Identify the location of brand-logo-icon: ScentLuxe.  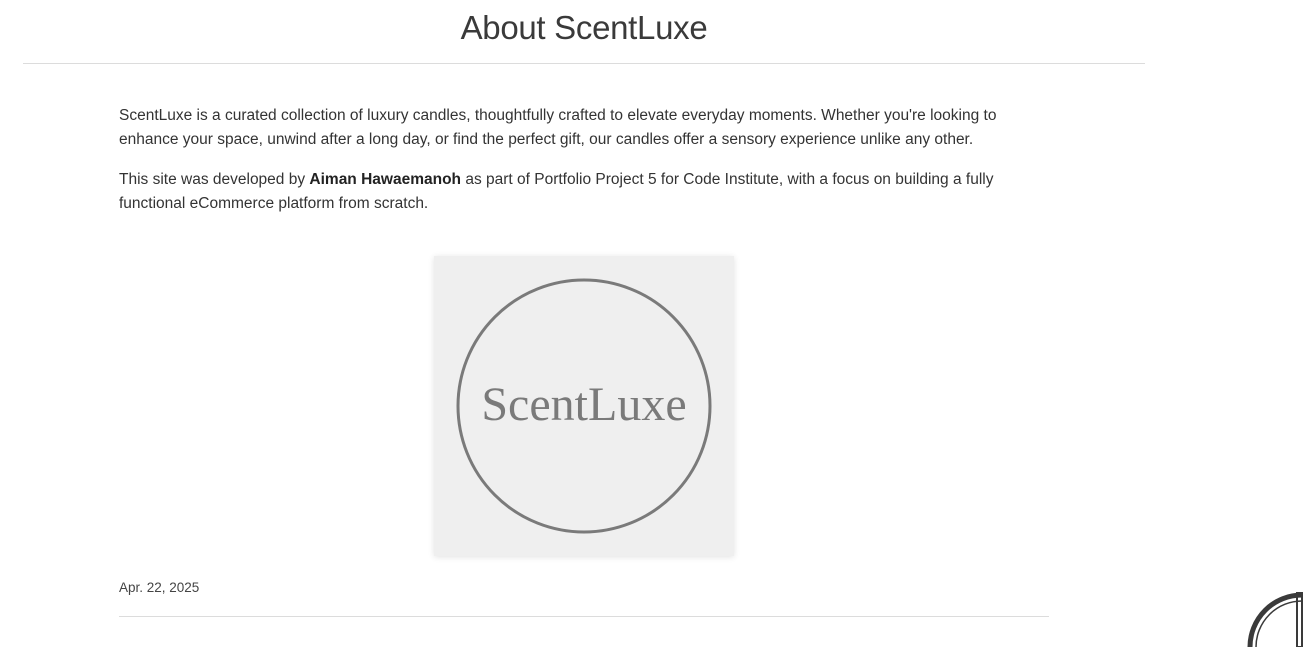
(584, 406).